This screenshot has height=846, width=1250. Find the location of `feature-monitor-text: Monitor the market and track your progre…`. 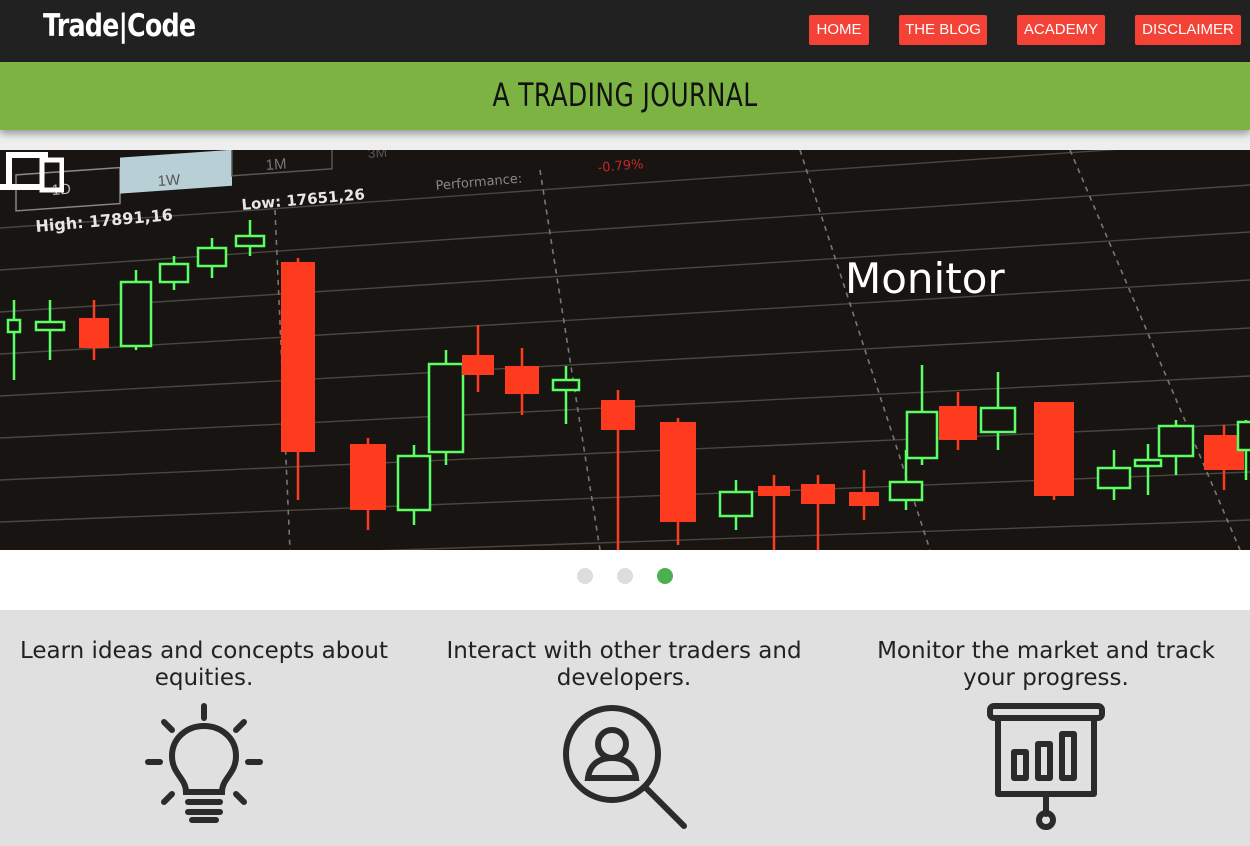

feature-monitor-text: Monitor the market and track your progre… is located at coordinates (1046, 664).